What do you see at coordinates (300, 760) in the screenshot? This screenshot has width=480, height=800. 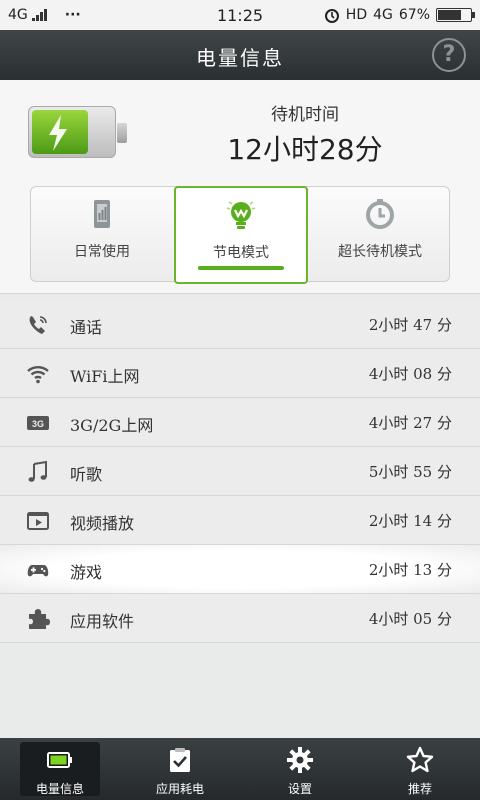 I see `gear-icon` at bounding box center [300, 760].